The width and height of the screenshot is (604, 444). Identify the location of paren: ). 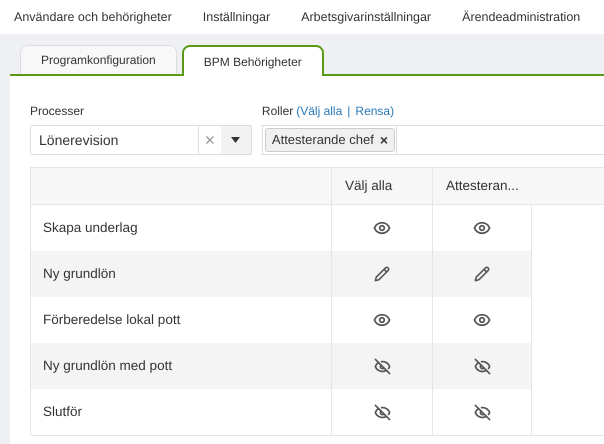
(392, 111).